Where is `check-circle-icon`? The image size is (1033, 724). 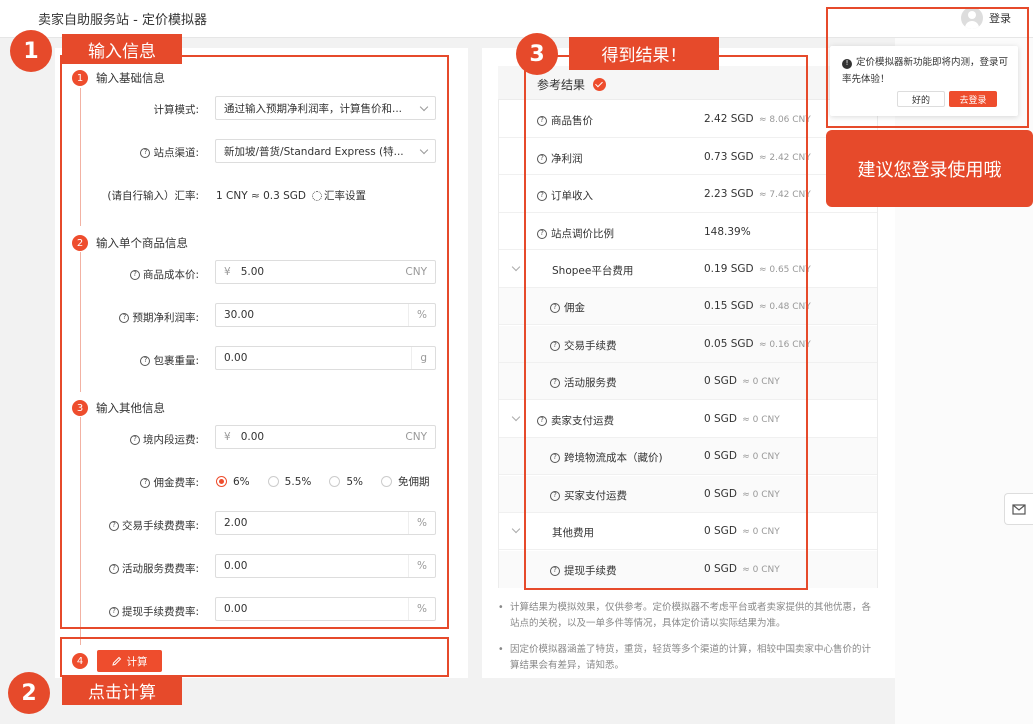 check-circle-icon is located at coordinates (600, 84).